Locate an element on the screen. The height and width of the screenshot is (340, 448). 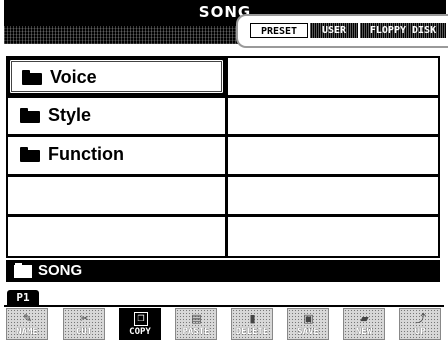
tab-preset: PRESET is located at coordinates (279, 30).